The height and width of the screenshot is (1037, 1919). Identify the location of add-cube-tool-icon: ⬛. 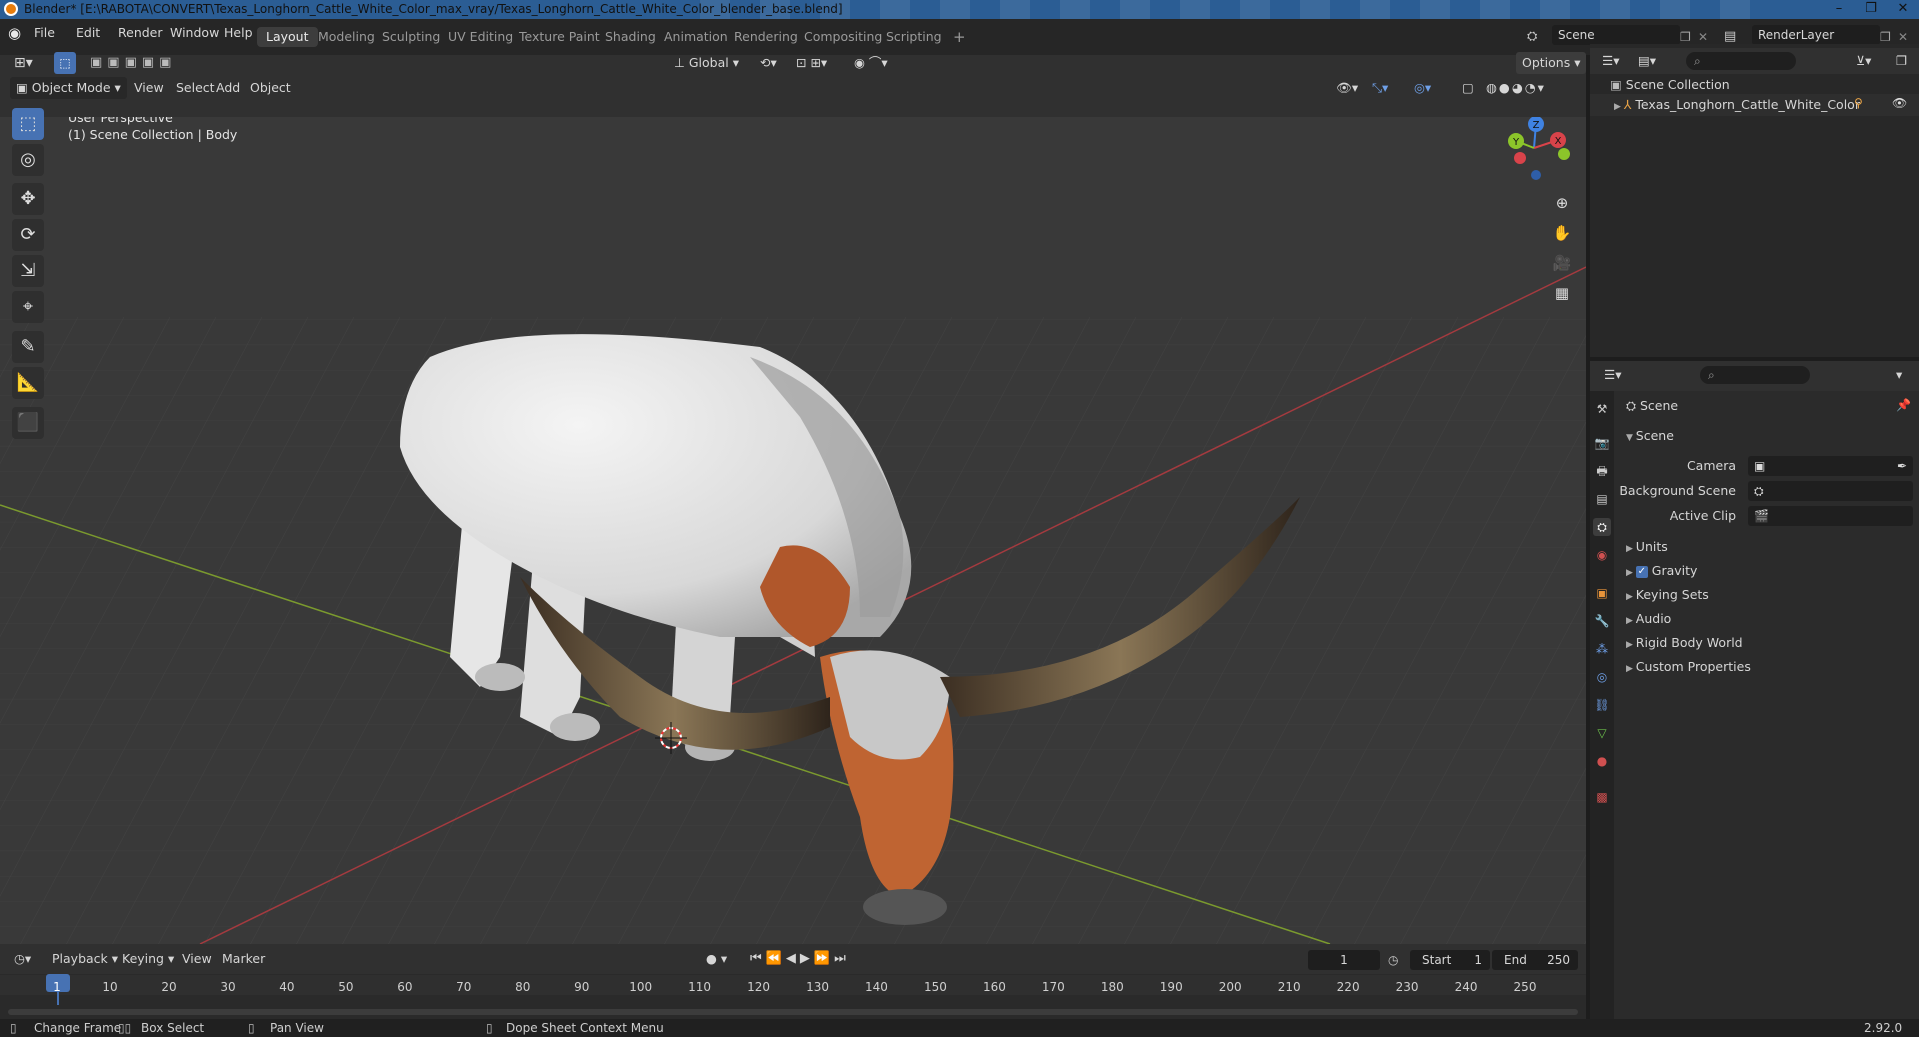
(28, 423).